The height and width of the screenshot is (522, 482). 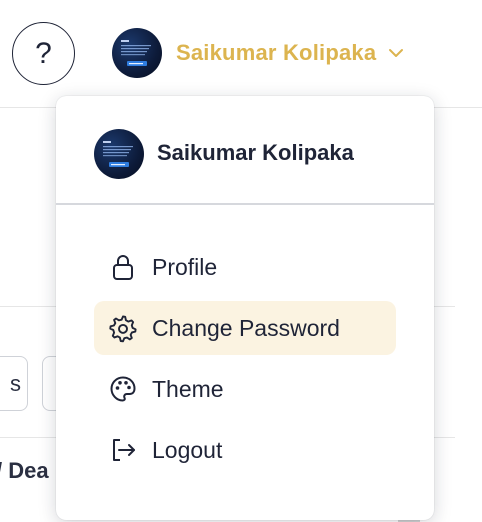 What do you see at coordinates (123, 389) in the screenshot?
I see `palette-icon` at bounding box center [123, 389].